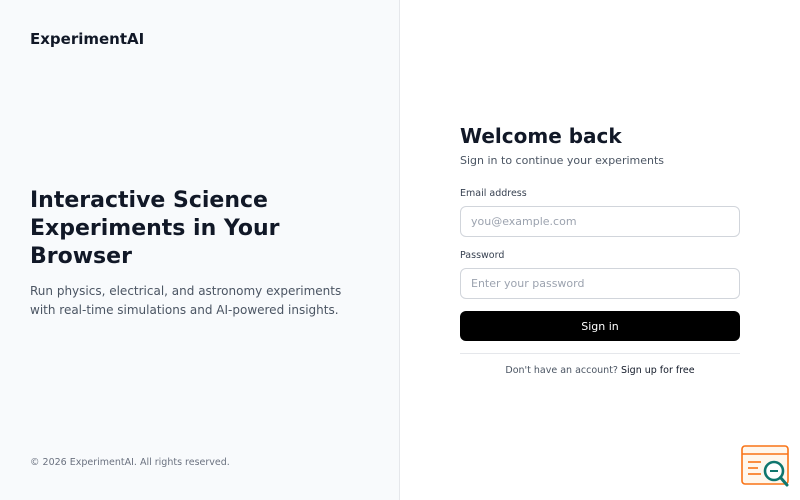 The image size is (800, 500). I want to click on sign-in-button: Sign in, so click(600, 326).